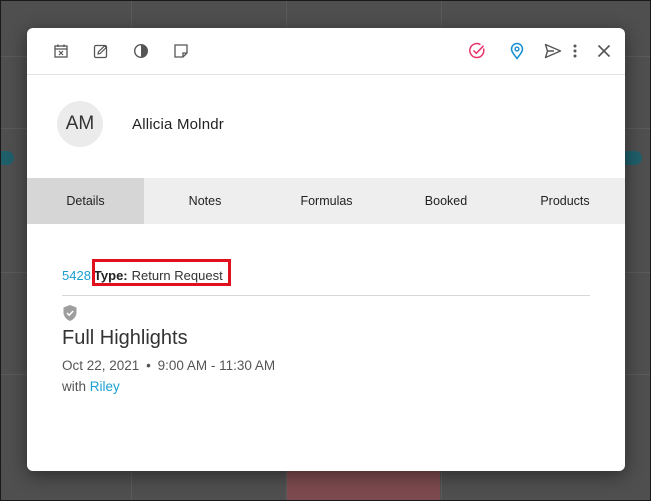 The width and height of the screenshot is (651, 501). What do you see at coordinates (80, 124) in the screenshot?
I see `avatar: AM` at bounding box center [80, 124].